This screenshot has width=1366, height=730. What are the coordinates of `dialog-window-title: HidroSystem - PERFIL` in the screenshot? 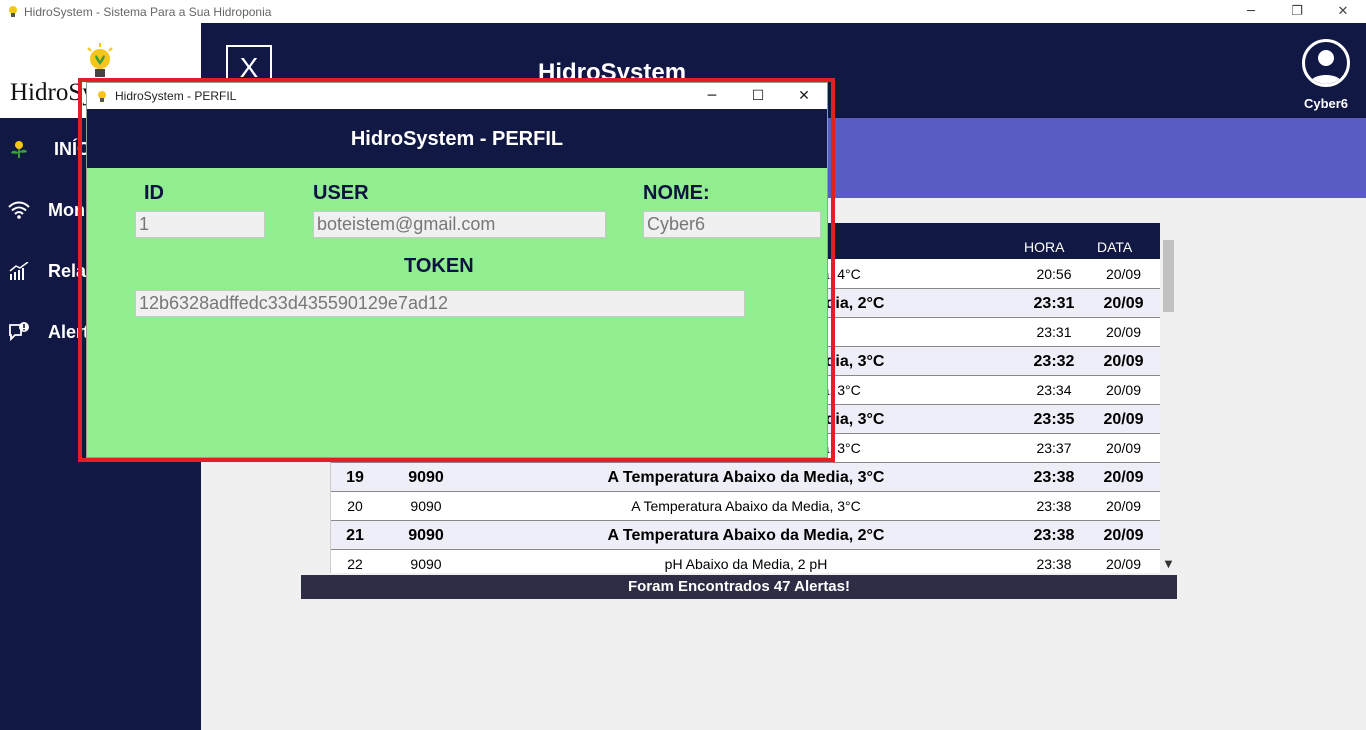 It's located at (176, 96).